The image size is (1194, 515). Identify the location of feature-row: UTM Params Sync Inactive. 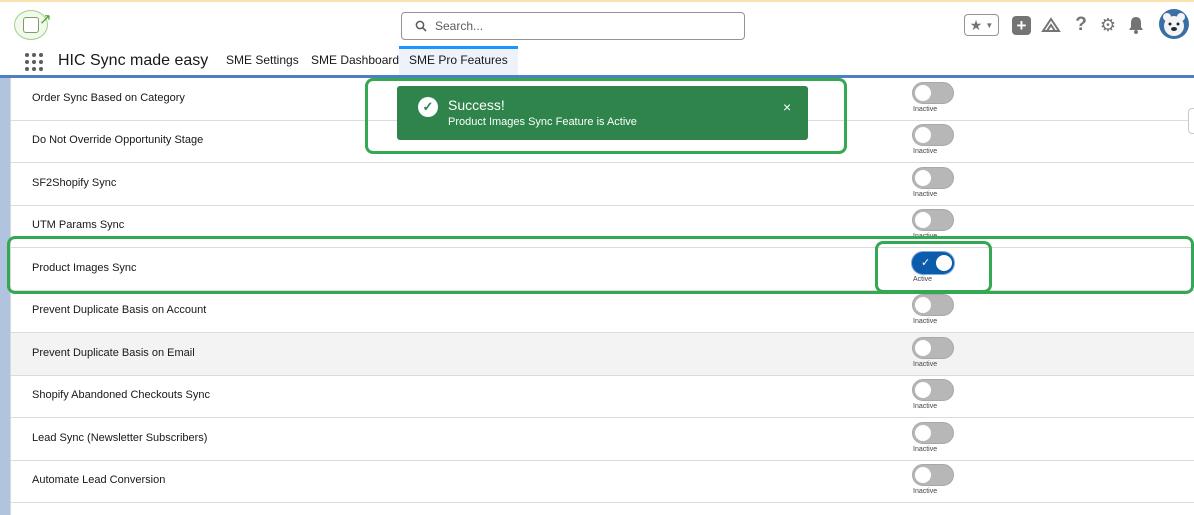
(602, 226).